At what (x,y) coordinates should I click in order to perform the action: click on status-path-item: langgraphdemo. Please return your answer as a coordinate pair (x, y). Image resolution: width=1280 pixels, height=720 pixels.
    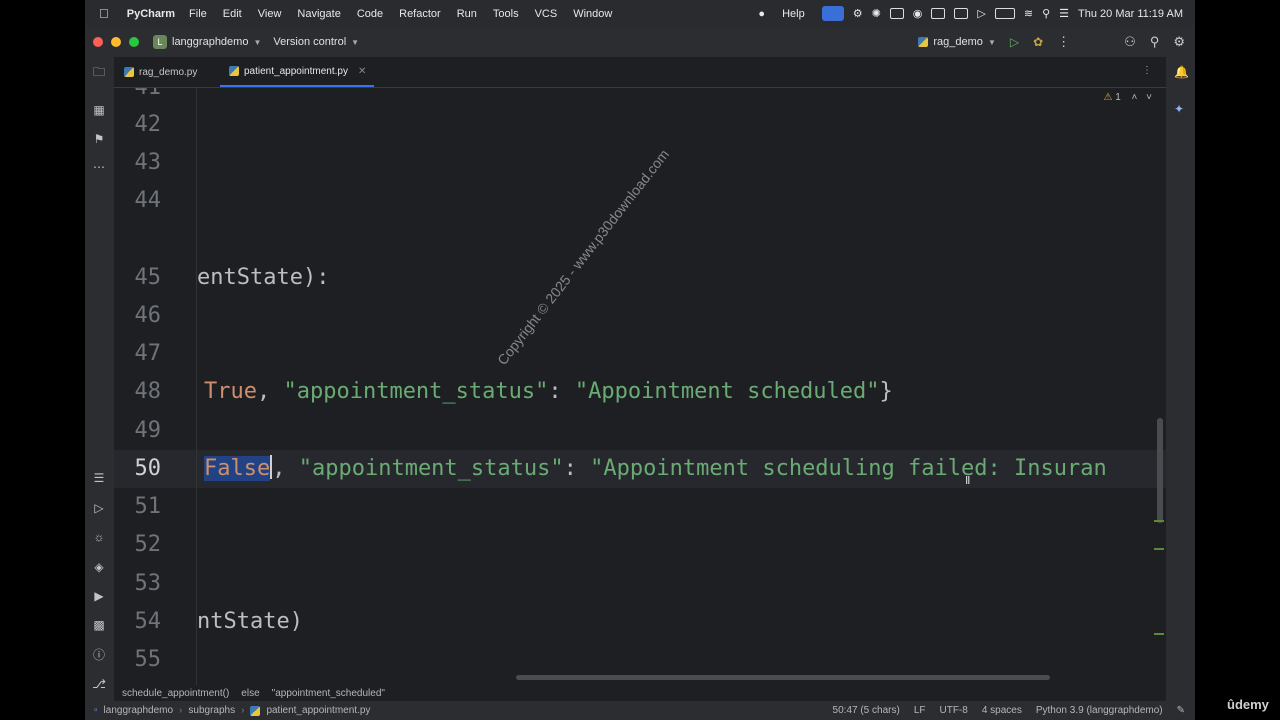
    Looking at the image, I should click on (139, 710).